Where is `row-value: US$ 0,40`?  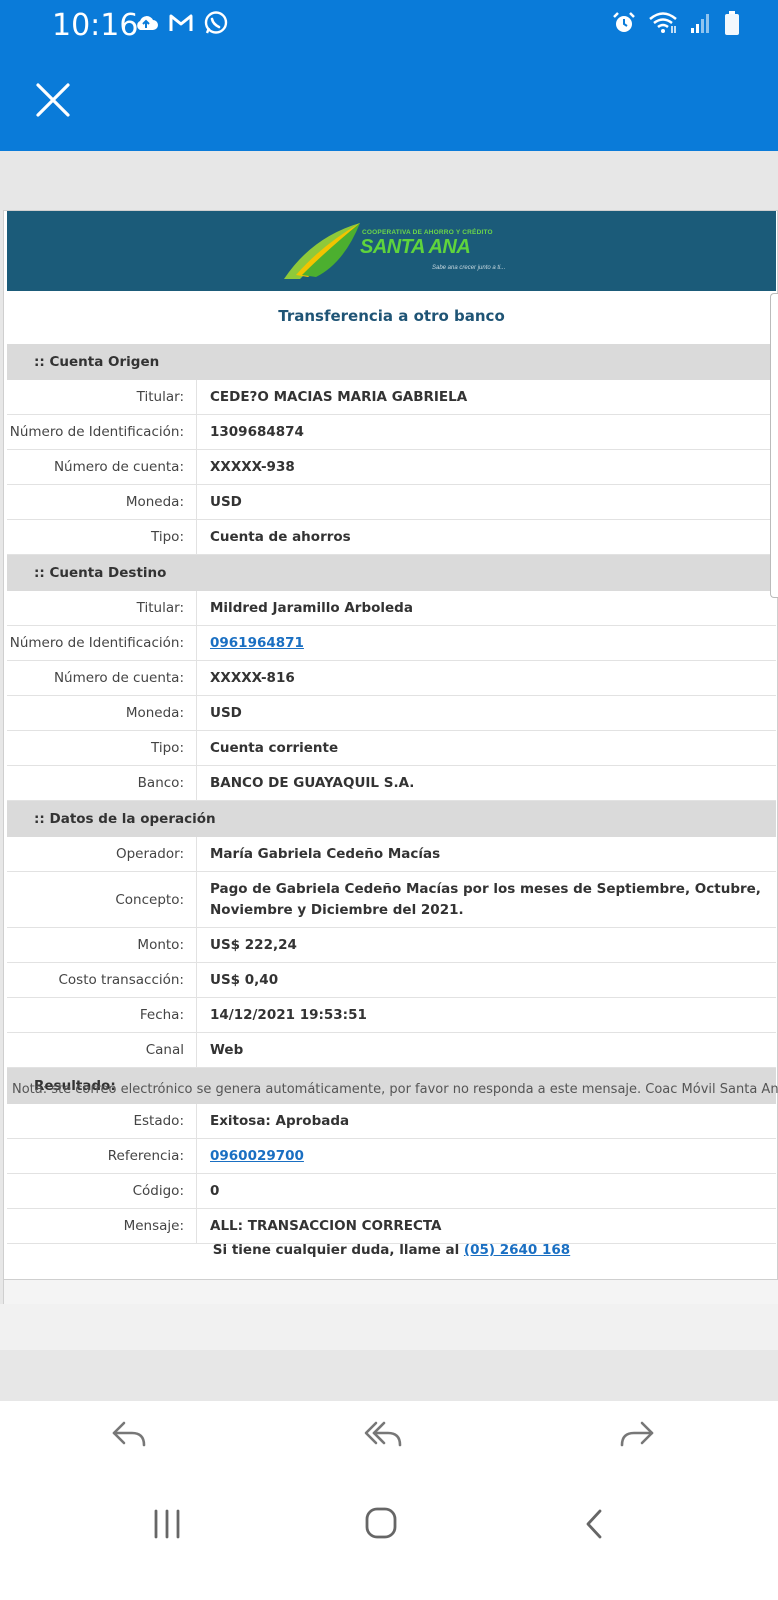 row-value: US$ 0,40 is located at coordinates (244, 979).